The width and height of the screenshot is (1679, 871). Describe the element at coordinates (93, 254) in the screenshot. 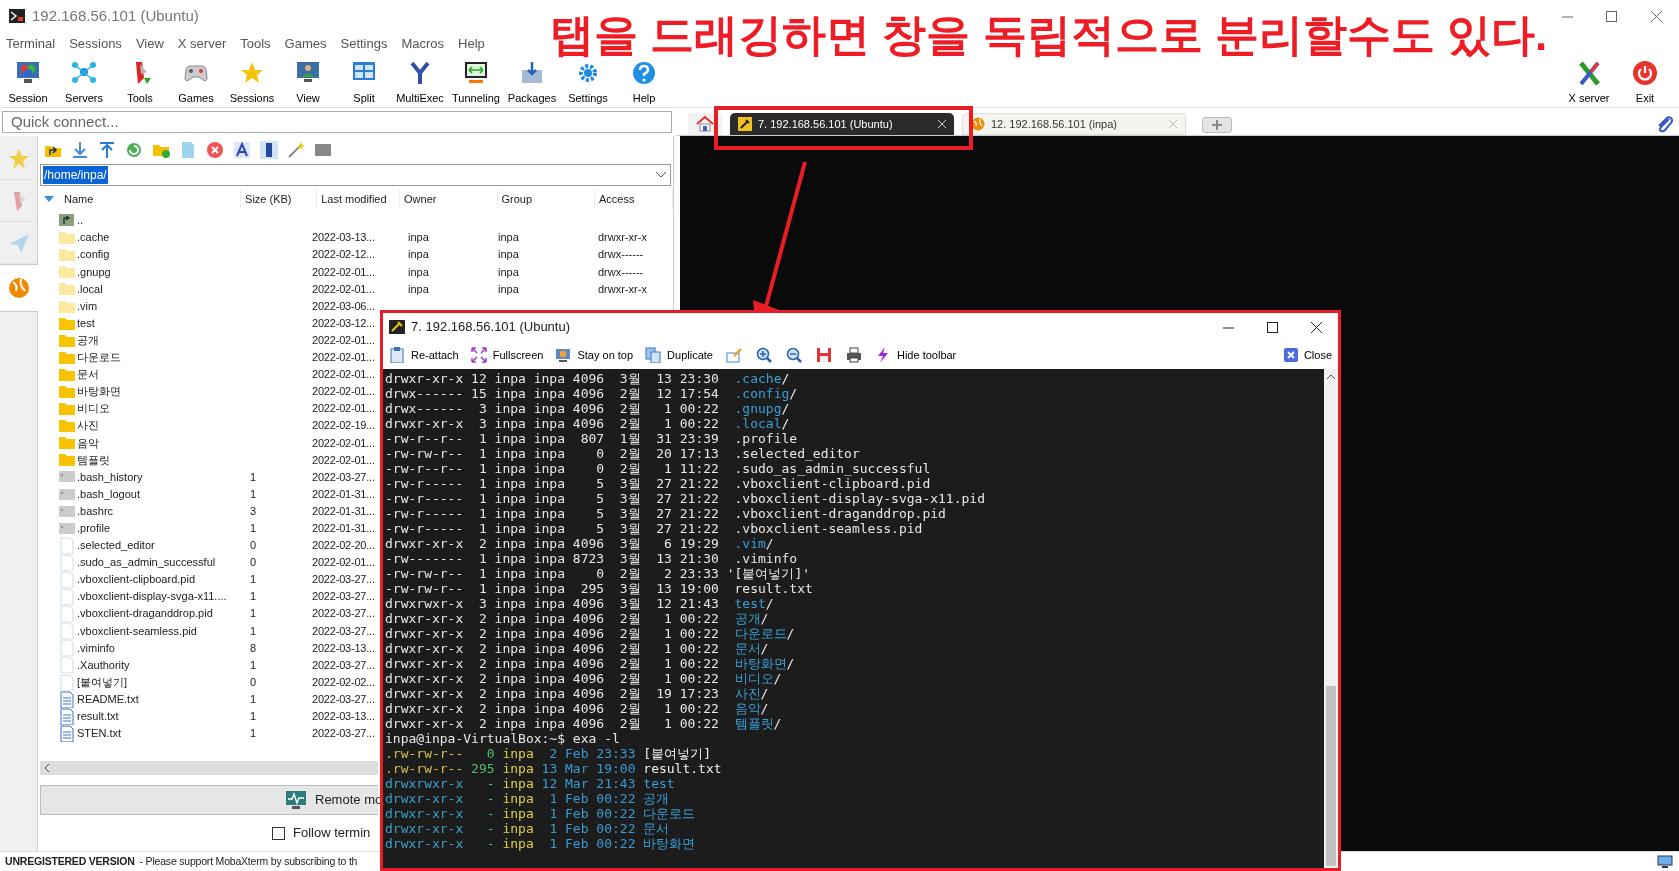

I see `file-name: .config` at that location.